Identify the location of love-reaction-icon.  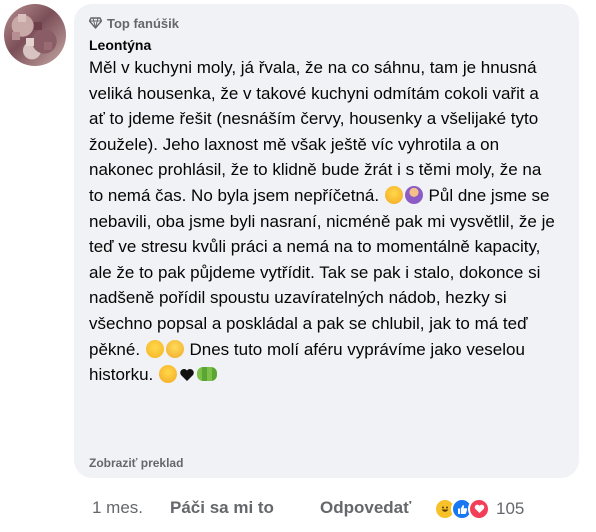
(479, 509).